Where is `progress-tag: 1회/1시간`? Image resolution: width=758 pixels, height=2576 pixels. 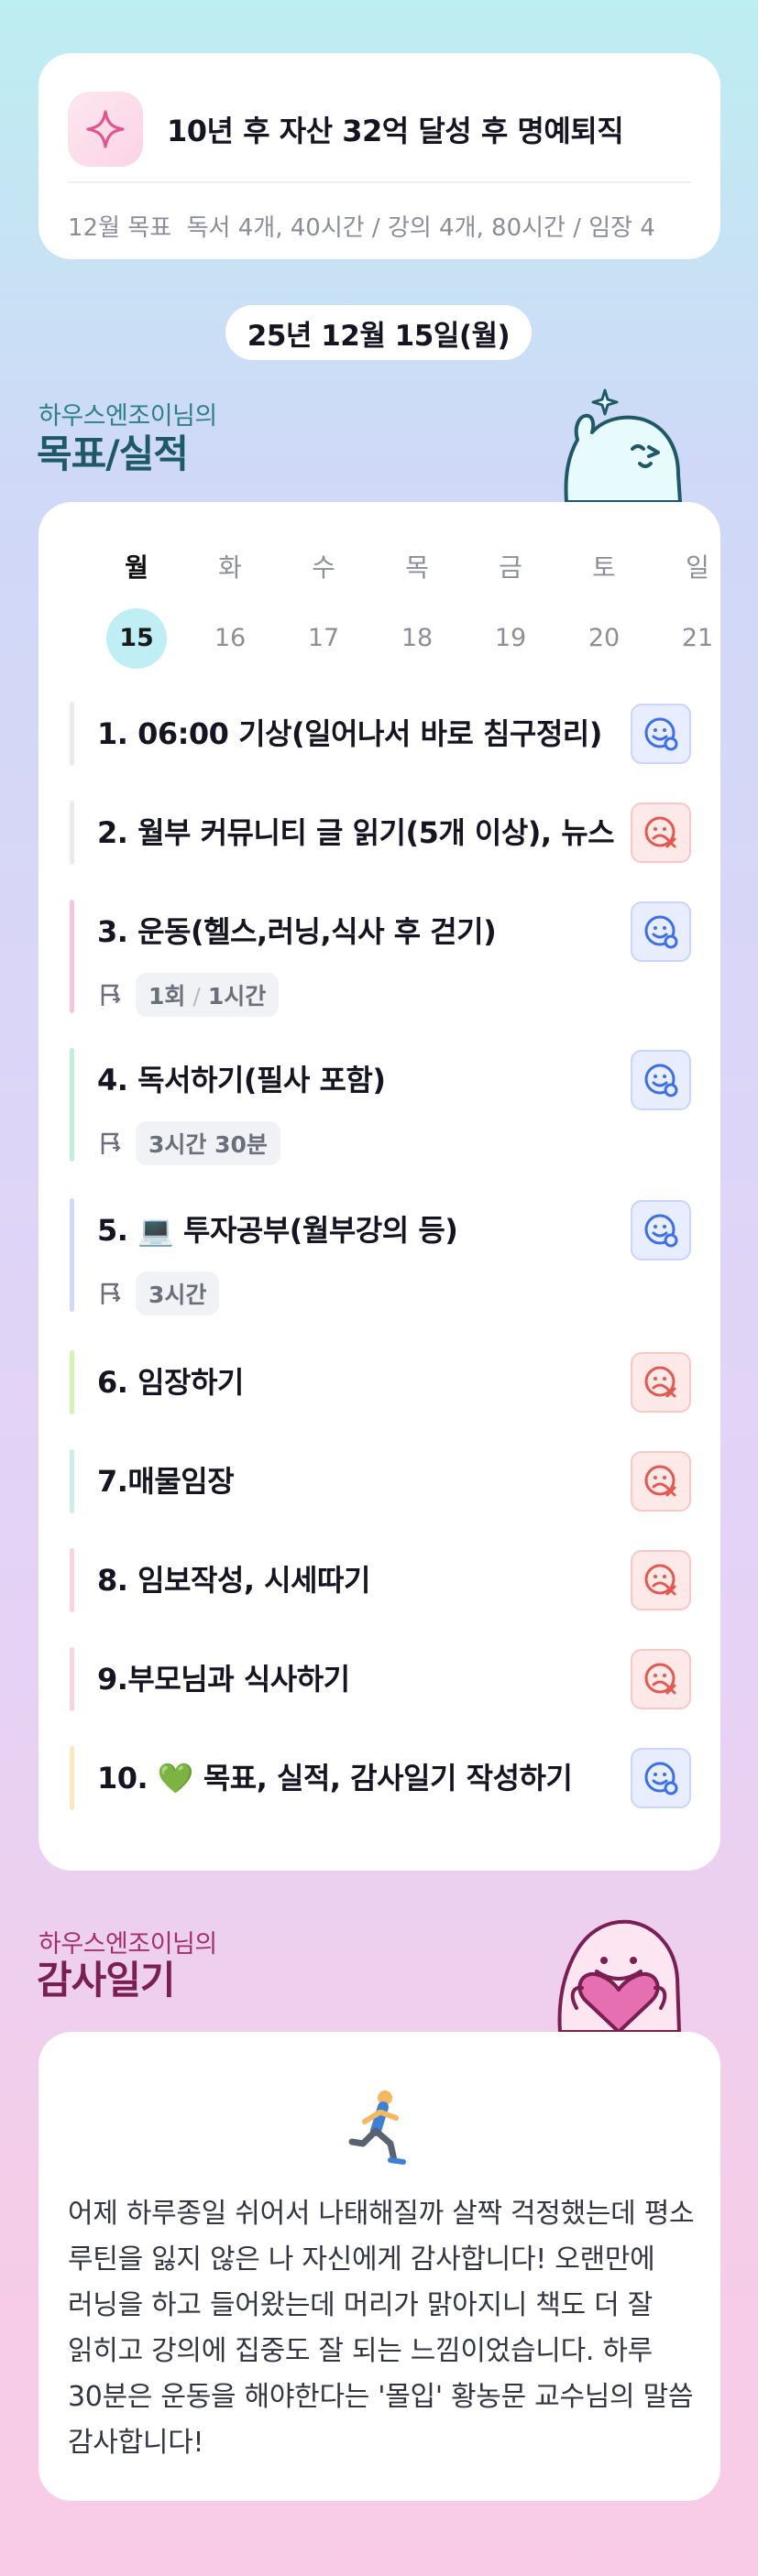
progress-tag: 1회/1시간 is located at coordinates (208, 995).